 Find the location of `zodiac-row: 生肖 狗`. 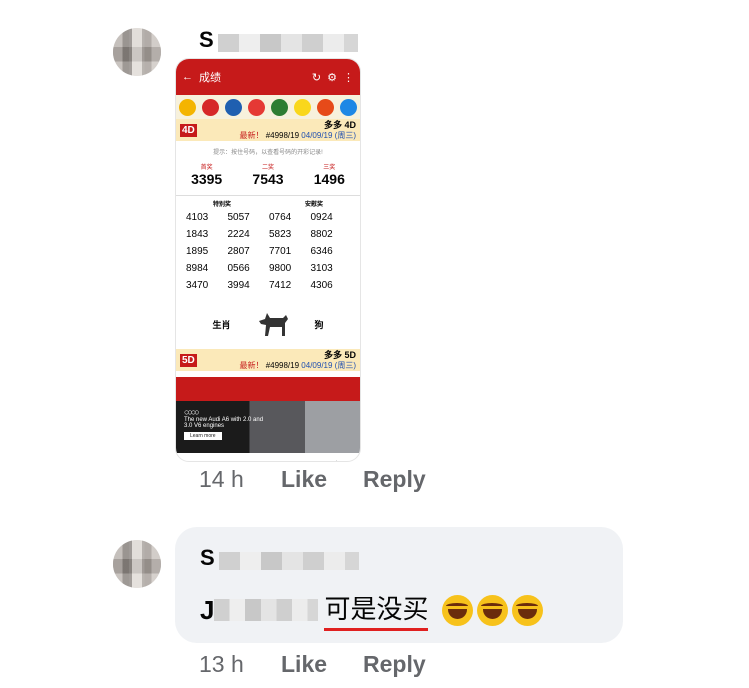

zodiac-row: 生肖 狗 is located at coordinates (268, 324).